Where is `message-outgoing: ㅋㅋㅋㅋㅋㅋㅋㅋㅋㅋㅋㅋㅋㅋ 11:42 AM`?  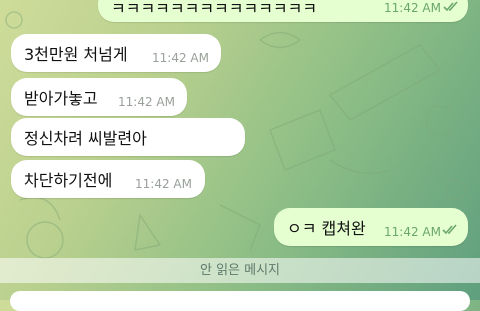
message-outgoing: ㅋㅋㅋㅋㅋㅋㅋㅋㅋㅋㅋㅋㅋㅋ 11:42 AM is located at coordinates (283, 11).